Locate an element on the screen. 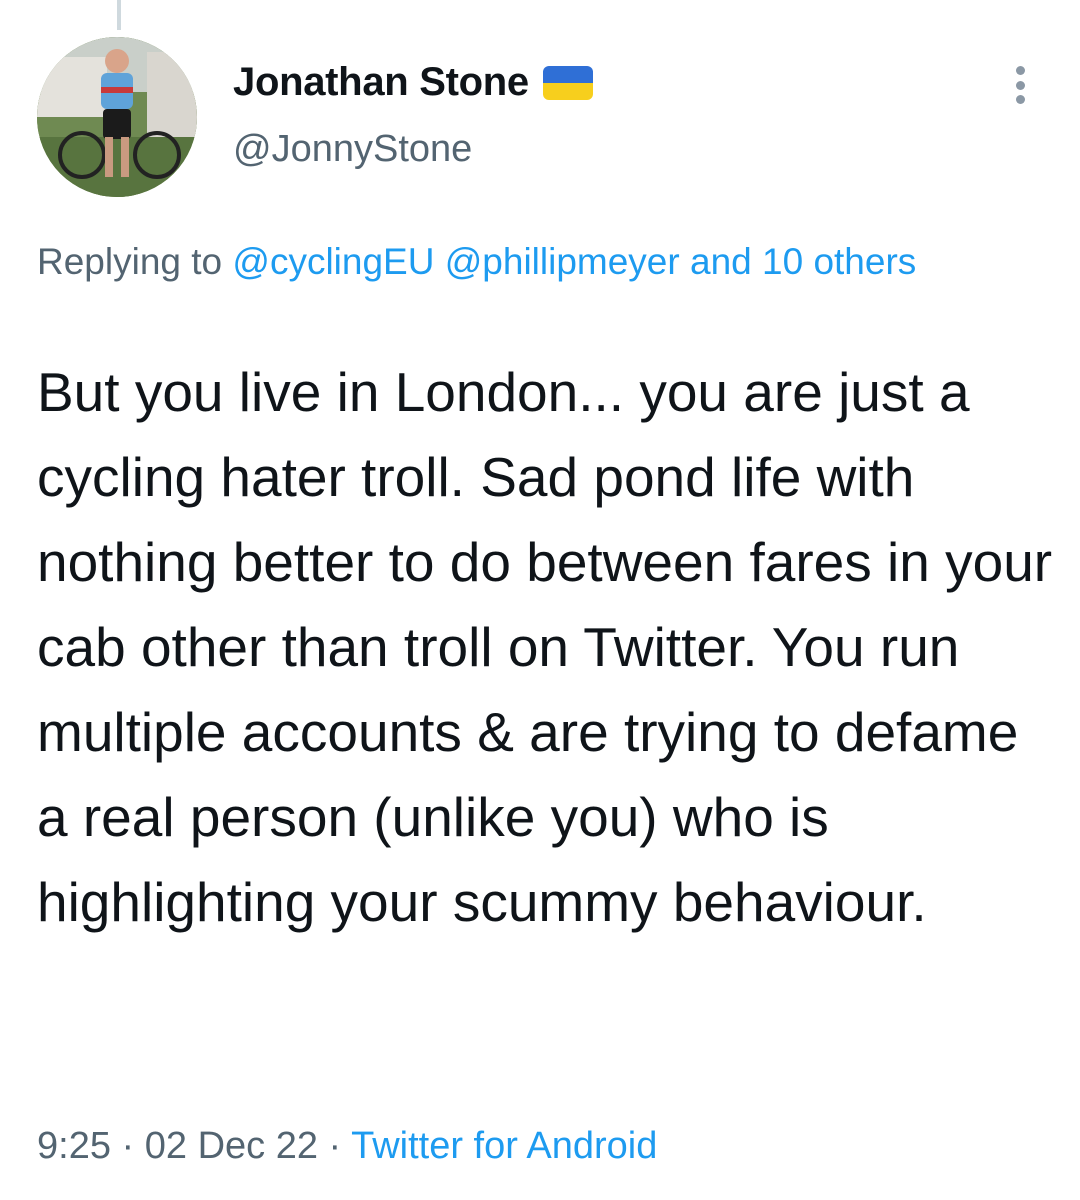  tweet-meta: 9:25 · 02 Dec 22 · Twitter for Android is located at coordinates (347, 1146).